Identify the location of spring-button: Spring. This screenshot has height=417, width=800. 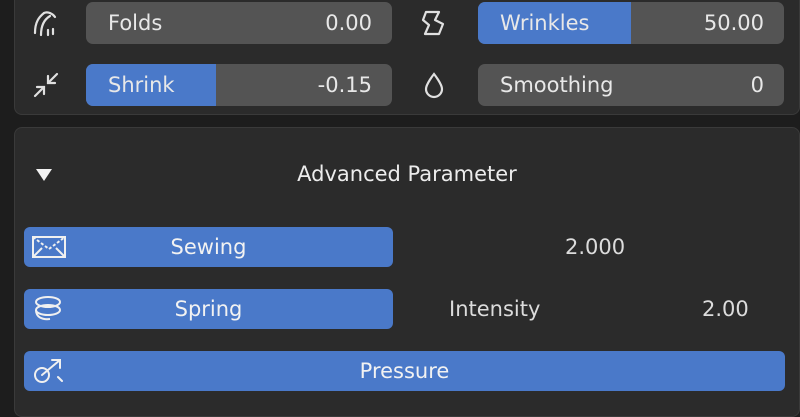
(208, 309).